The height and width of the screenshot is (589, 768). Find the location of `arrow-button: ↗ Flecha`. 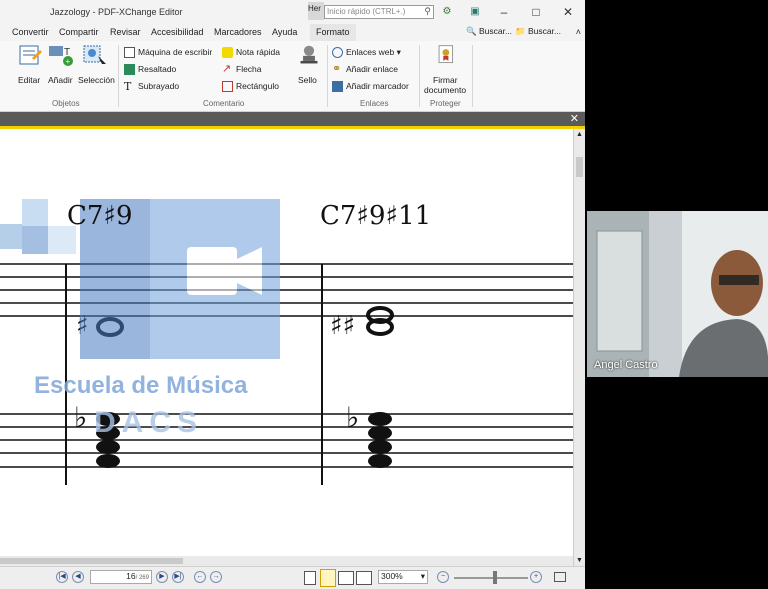

arrow-button: ↗ Flecha is located at coordinates (242, 69).